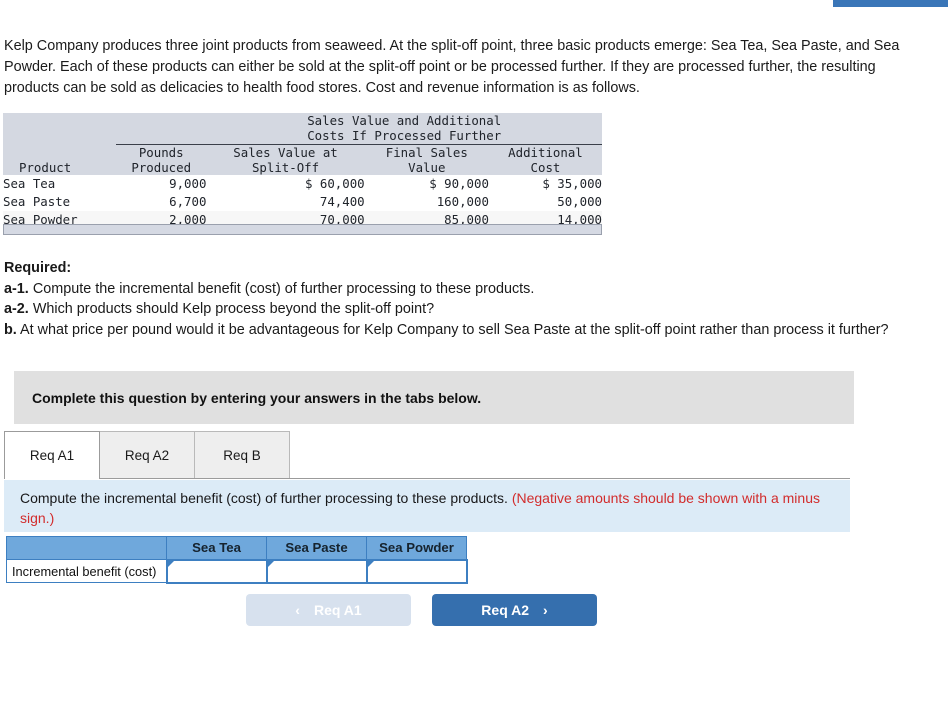  I want to click on answer-corner-cell, so click(86, 548).